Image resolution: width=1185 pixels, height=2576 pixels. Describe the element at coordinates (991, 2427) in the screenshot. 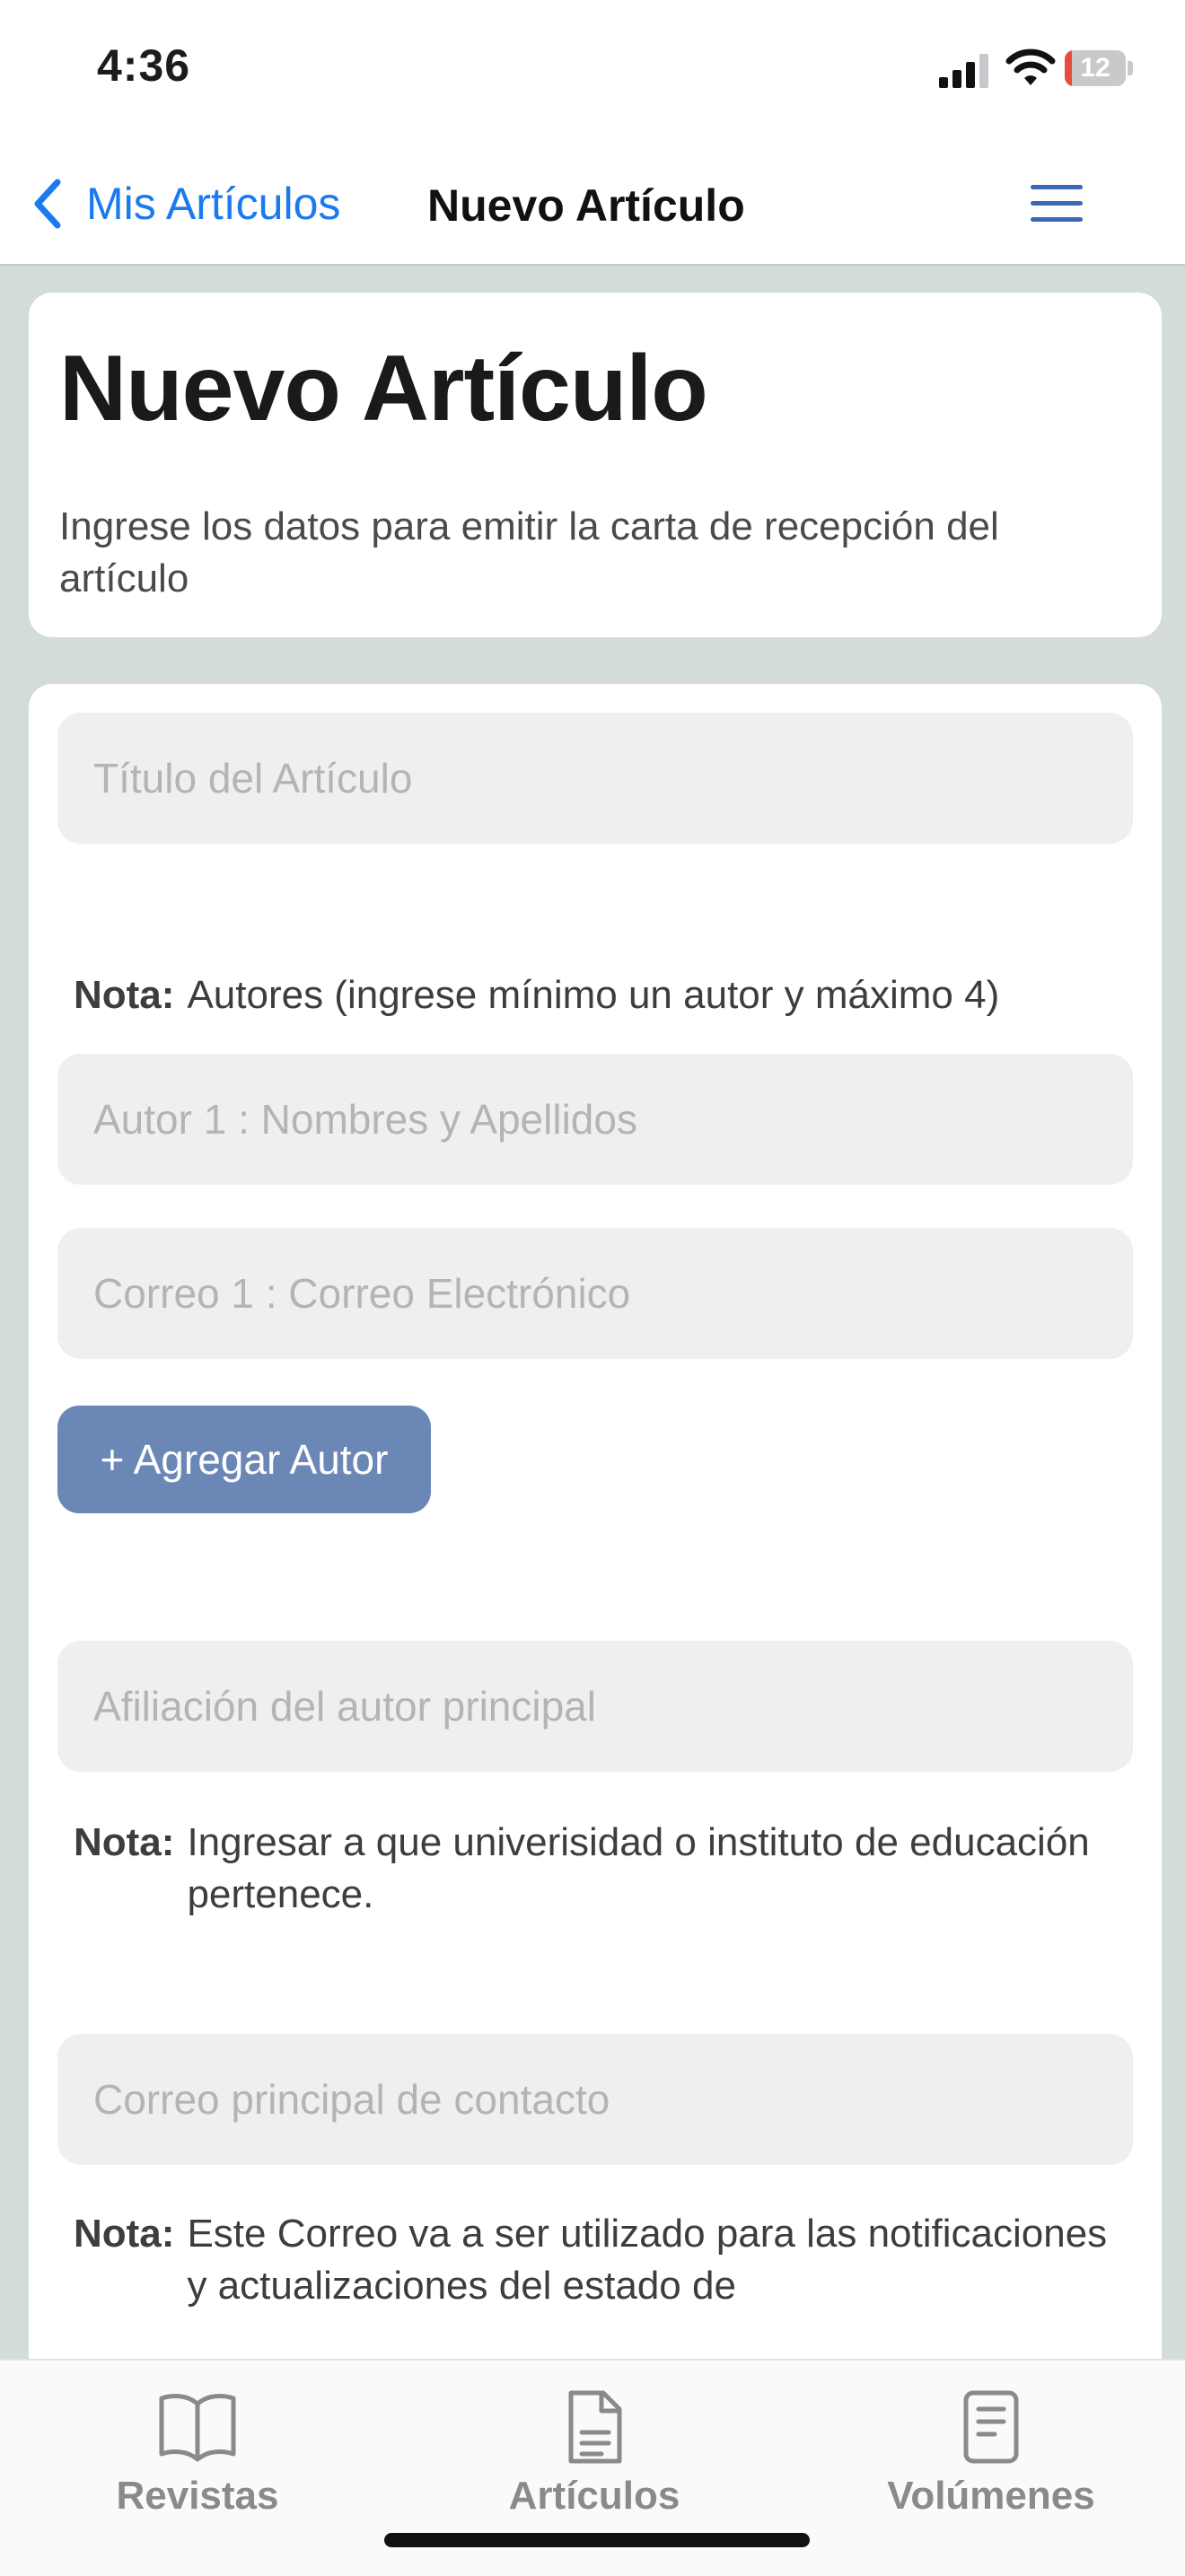

I see `list-document-icon` at that location.